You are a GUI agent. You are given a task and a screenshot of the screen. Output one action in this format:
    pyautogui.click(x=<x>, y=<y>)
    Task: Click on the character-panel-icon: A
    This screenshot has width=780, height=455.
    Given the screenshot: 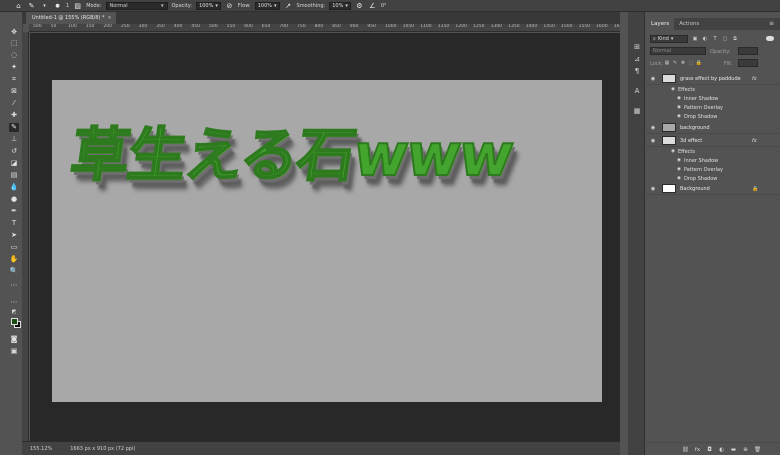 What is the action you would take?
    pyautogui.click(x=637, y=91)
    